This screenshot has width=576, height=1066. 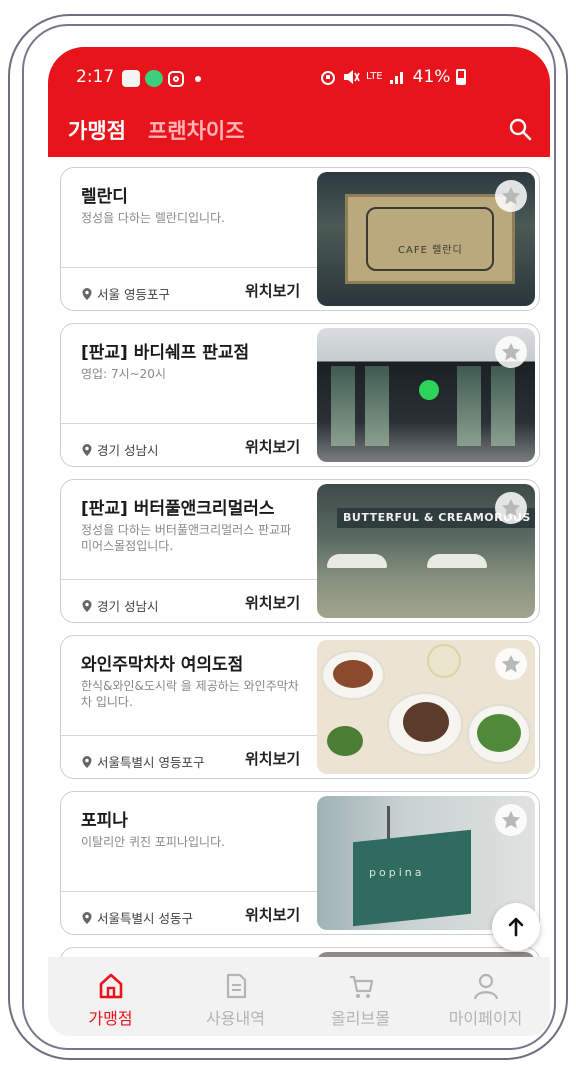 What do you see at coordinates (178, 509) in the screenshot?
I see `store-name: [판교] 버터풀앤크리멀러스` at bounding box center [178, 509].